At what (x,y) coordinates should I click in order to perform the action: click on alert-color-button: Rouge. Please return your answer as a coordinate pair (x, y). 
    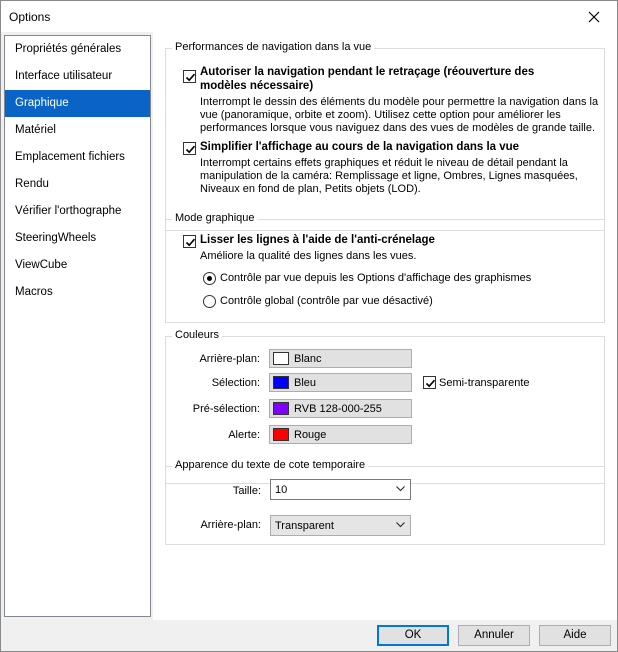
    Looking at the image, I should click on (340, 434).